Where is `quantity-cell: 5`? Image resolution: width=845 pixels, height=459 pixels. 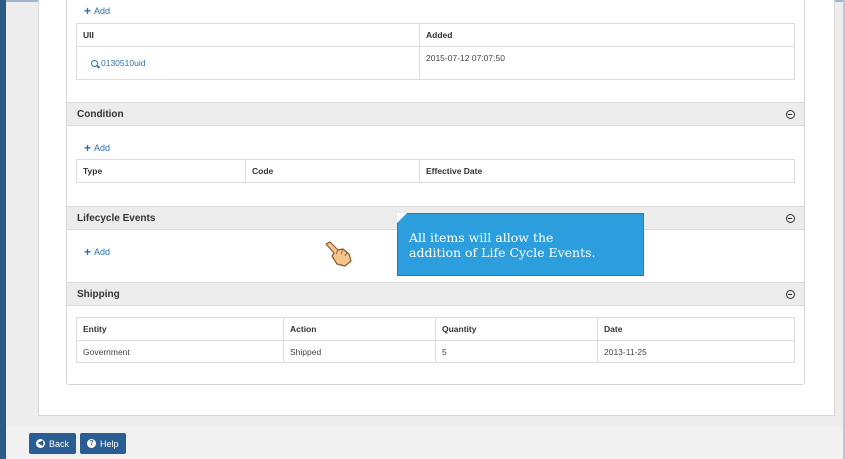 quantity-cell: 5 is located at coordinates (516, 351).